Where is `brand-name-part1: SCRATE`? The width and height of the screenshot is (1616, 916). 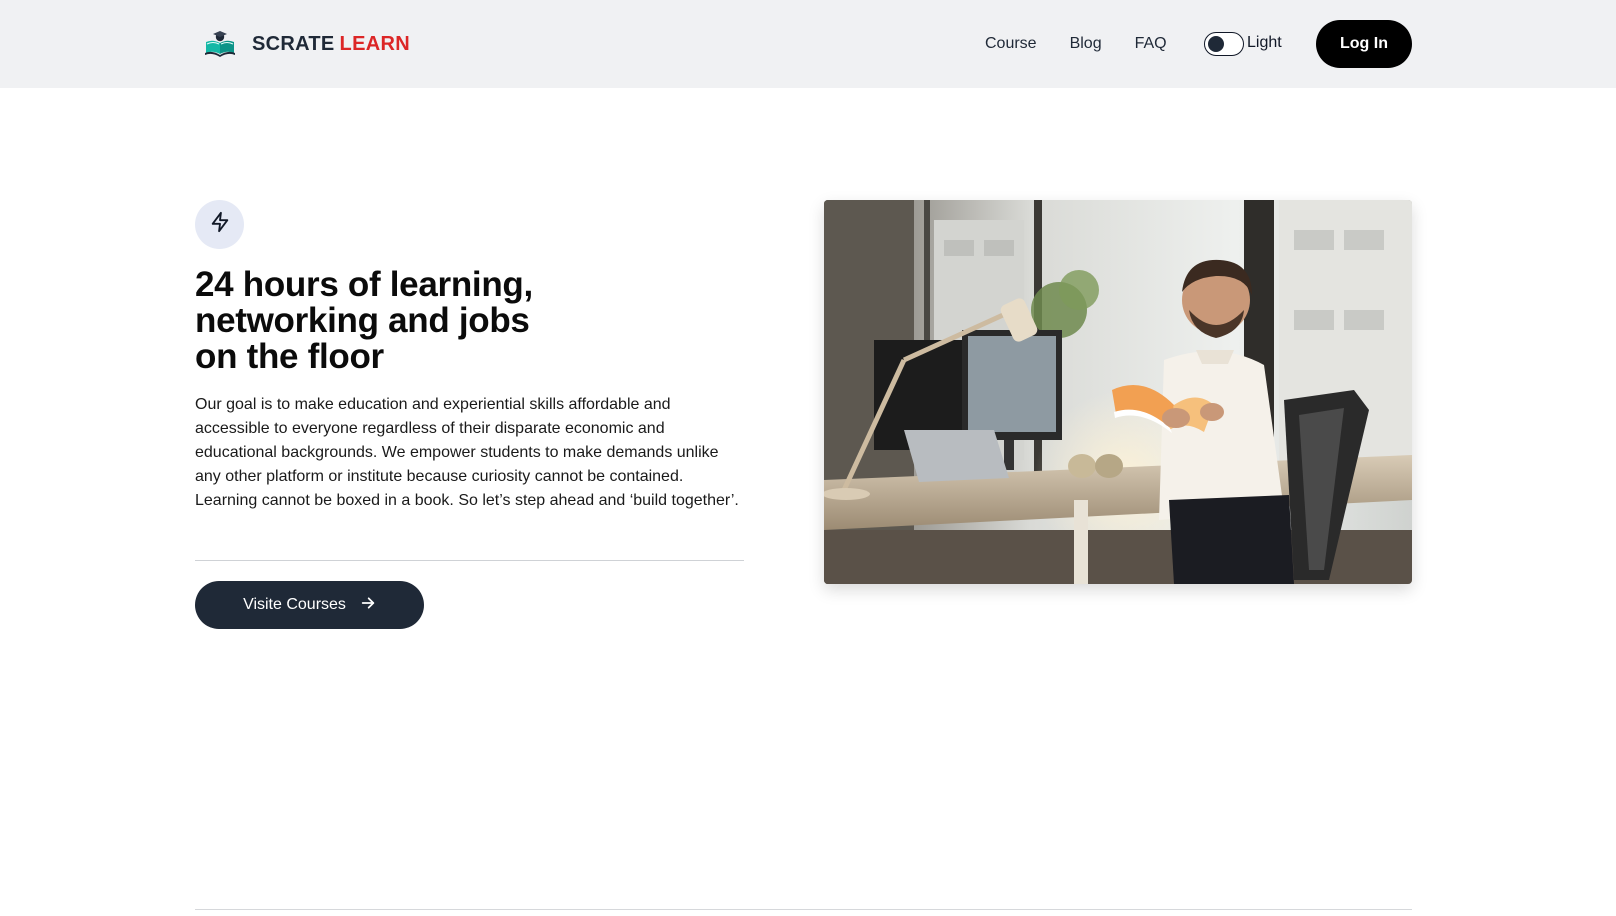
brand-name-part1: SCRATE is located at coordinates (293, 43).